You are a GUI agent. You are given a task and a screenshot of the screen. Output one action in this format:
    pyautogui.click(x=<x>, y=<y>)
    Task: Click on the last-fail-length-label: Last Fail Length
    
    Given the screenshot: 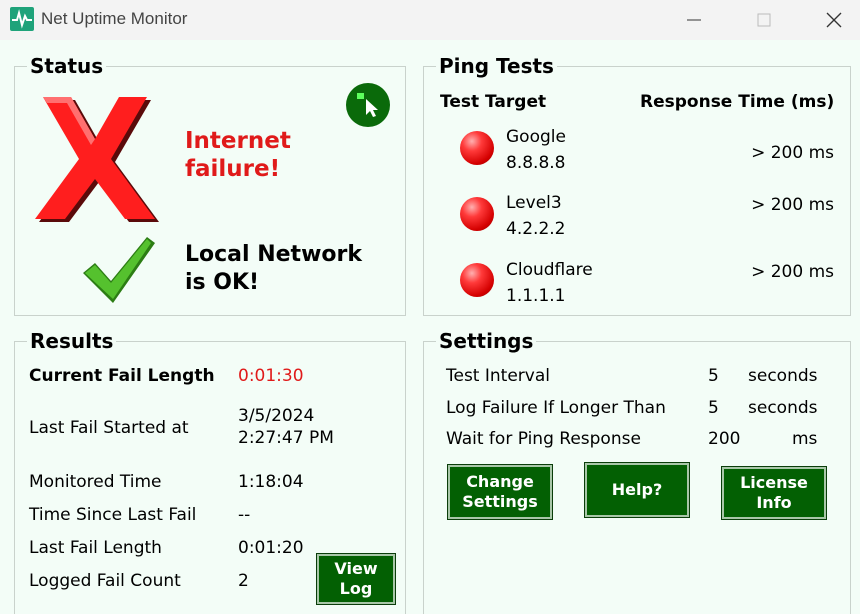 What is the action you would take?
    pyautogui.click(x=95, y=548)
    